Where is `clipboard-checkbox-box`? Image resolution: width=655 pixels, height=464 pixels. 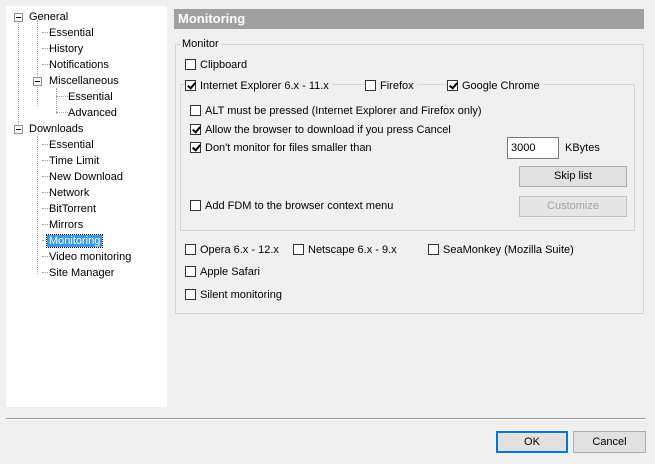 clipboard-checkbox-box is located at coordinates (190, 64).